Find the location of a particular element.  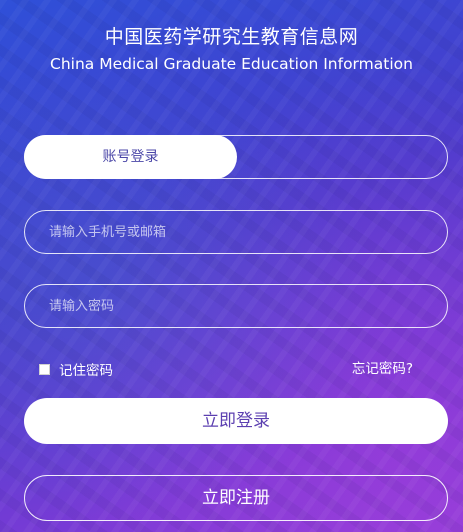

password-input is located at coordinates (236, 306).